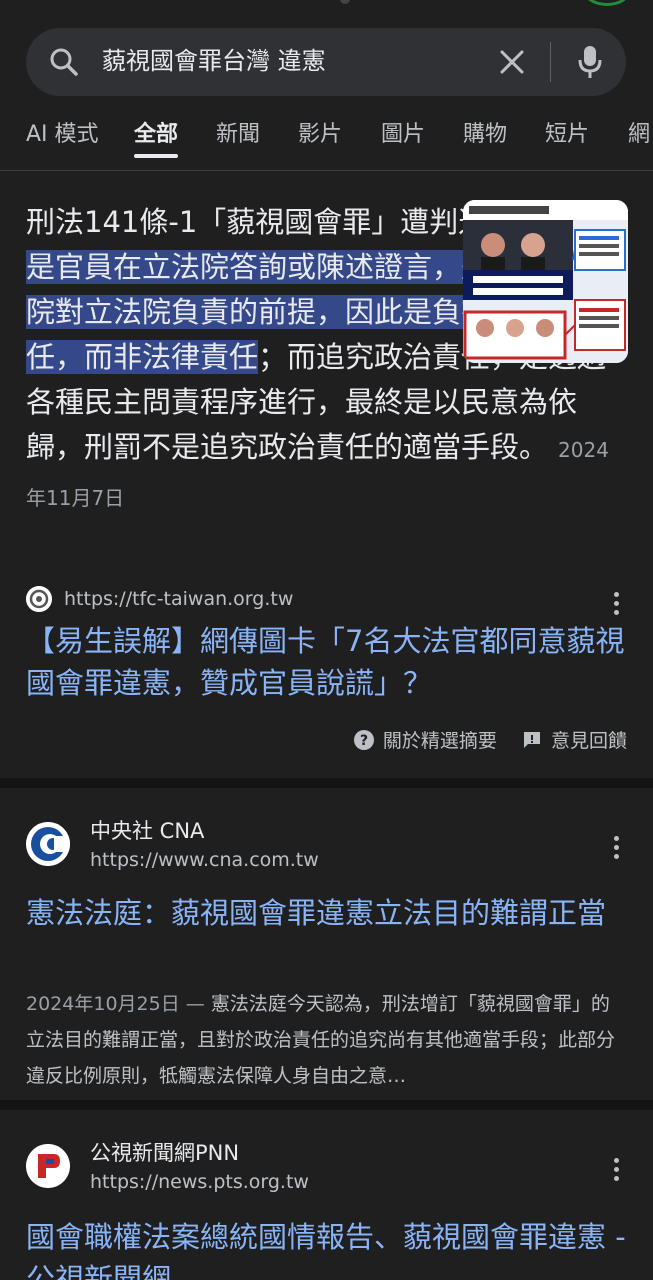  What do you see at coordinates (588, 741) in the screenshot?
I see `feedback-label: 意見回饋` at bounding box center [588, 741].